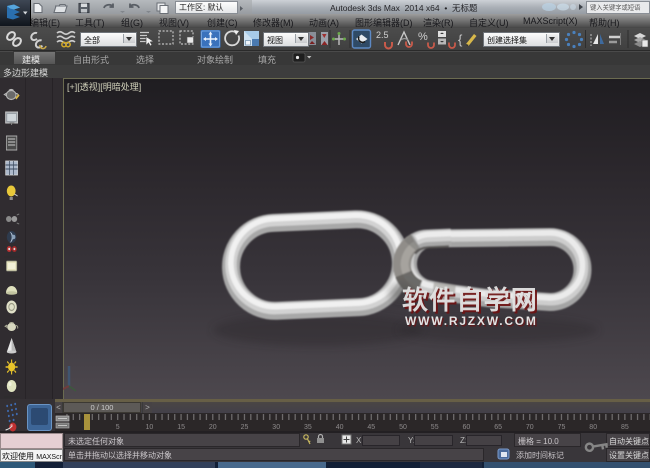 The image size is (650, 468). Describe the element at coordinates (530, 427) in the screenshot. I see `svg-text: 70` at that location.